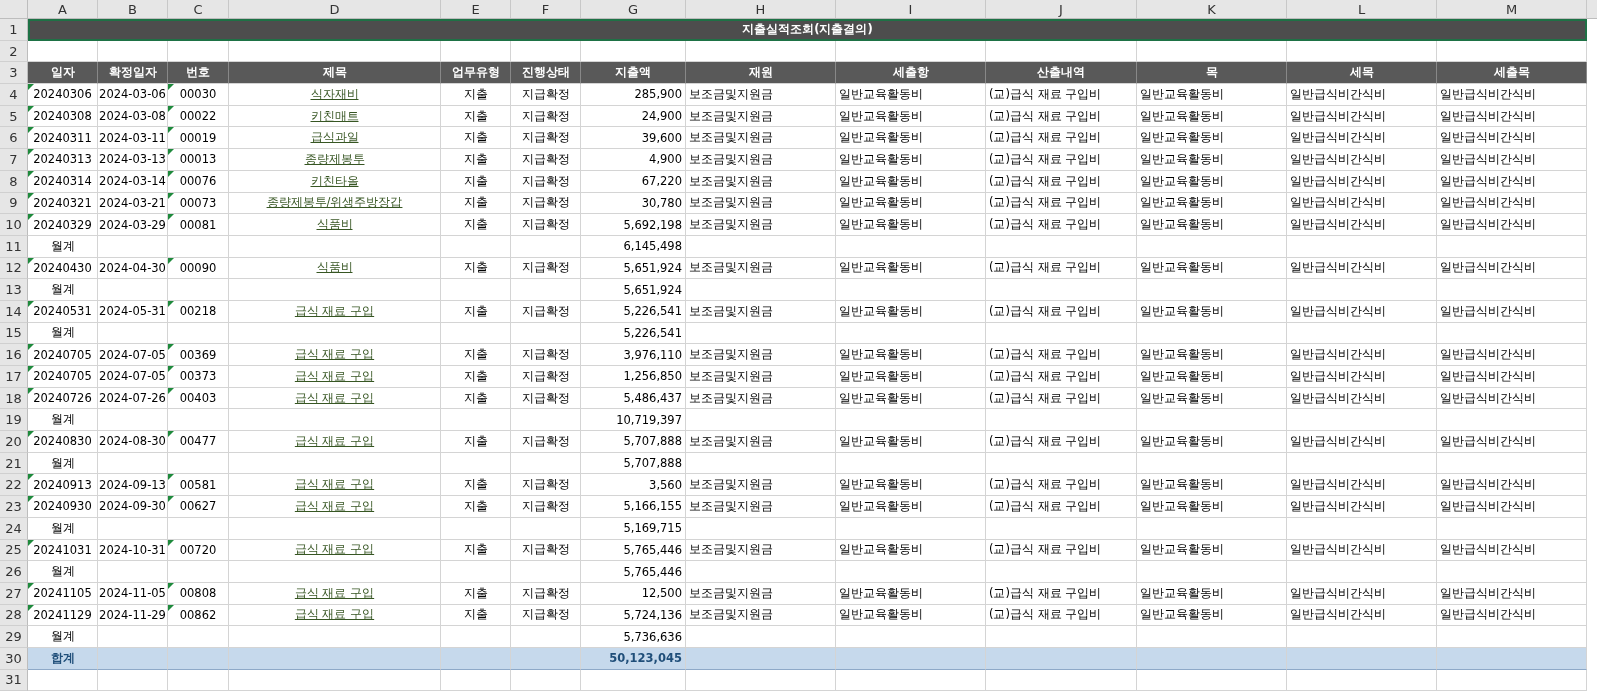 This screenshot has width=1597, height=692. I want to click on title-cell: 지출실적조회(지출결의), so click(807, 30).